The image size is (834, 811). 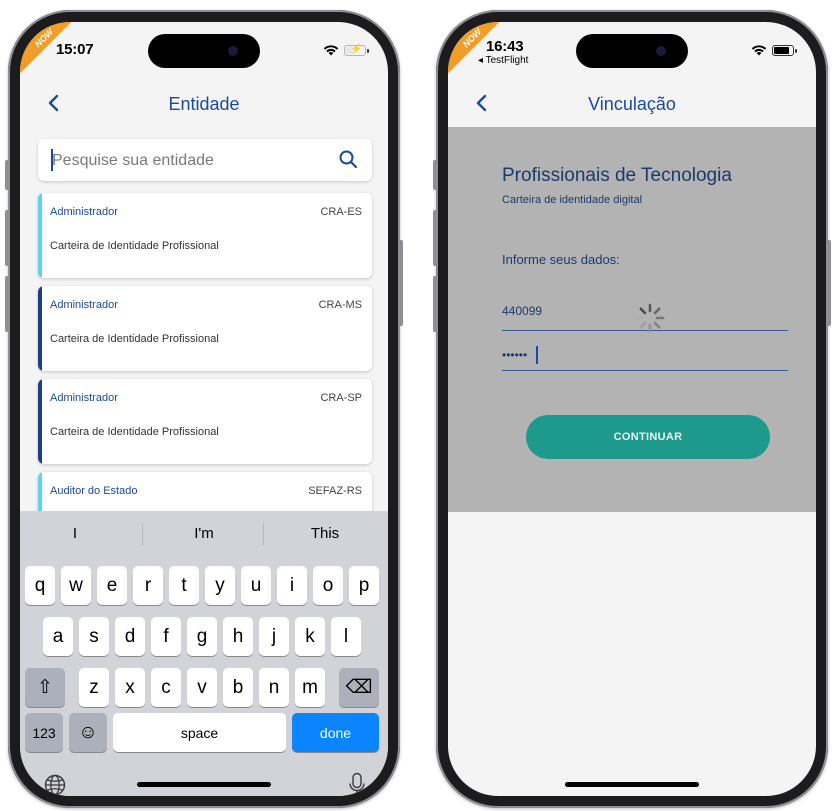 I want to click on card-code: CRA-ES, so click(x=341, y=212).